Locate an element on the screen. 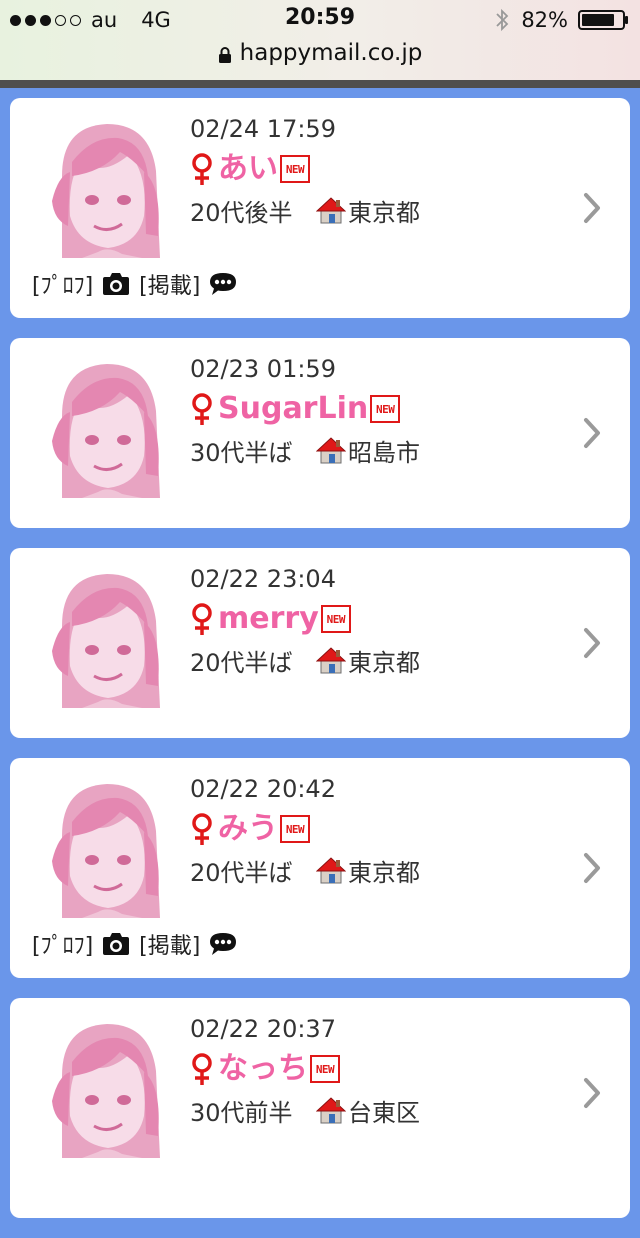  location: 台東区 is located at coordinates (384, 1112).